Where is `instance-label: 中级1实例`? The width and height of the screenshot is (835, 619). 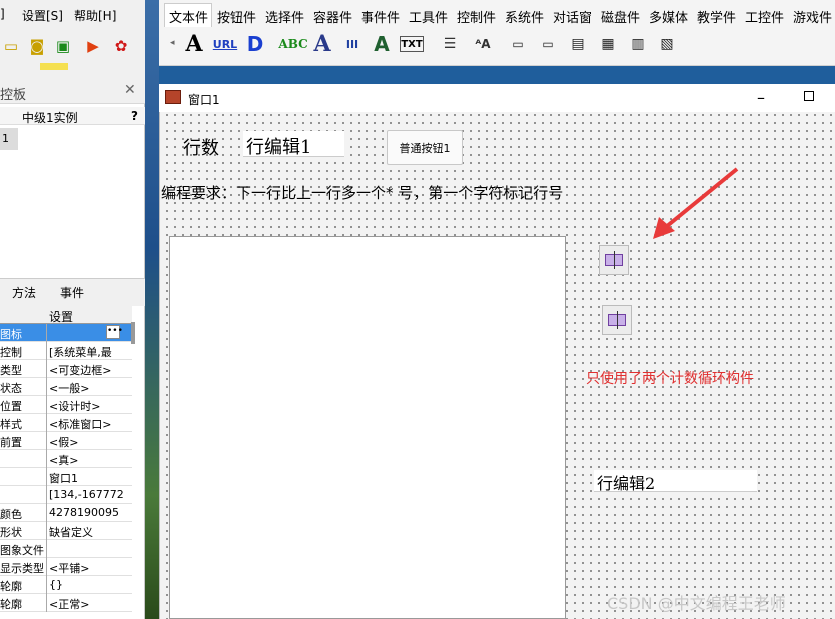
instance-label: 中级1实例 is located at coordinates (50, 118).